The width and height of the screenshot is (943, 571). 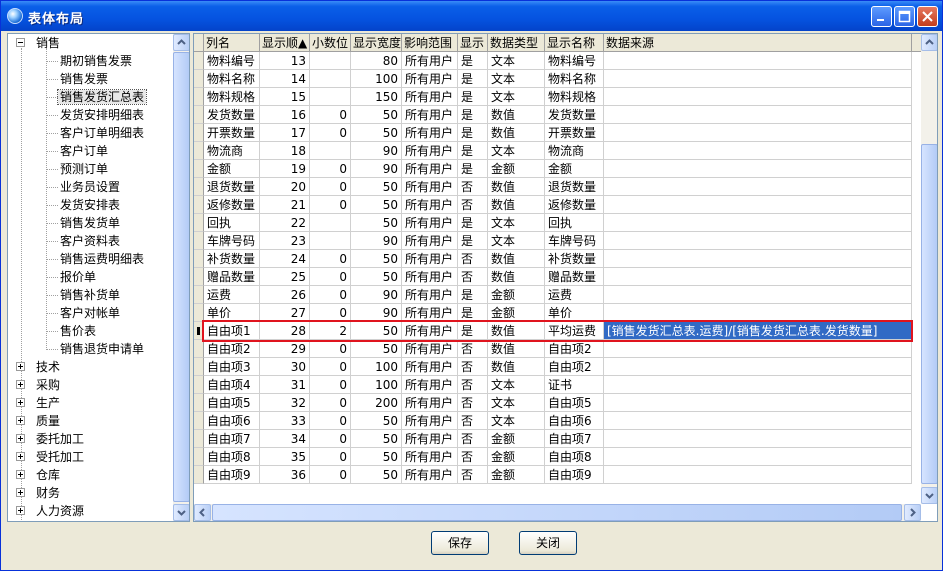 What do you see at coordinates (929, 269) in the screenshot?
I see `grid-vertical-scrollbar` at bounding box center [929, 269].